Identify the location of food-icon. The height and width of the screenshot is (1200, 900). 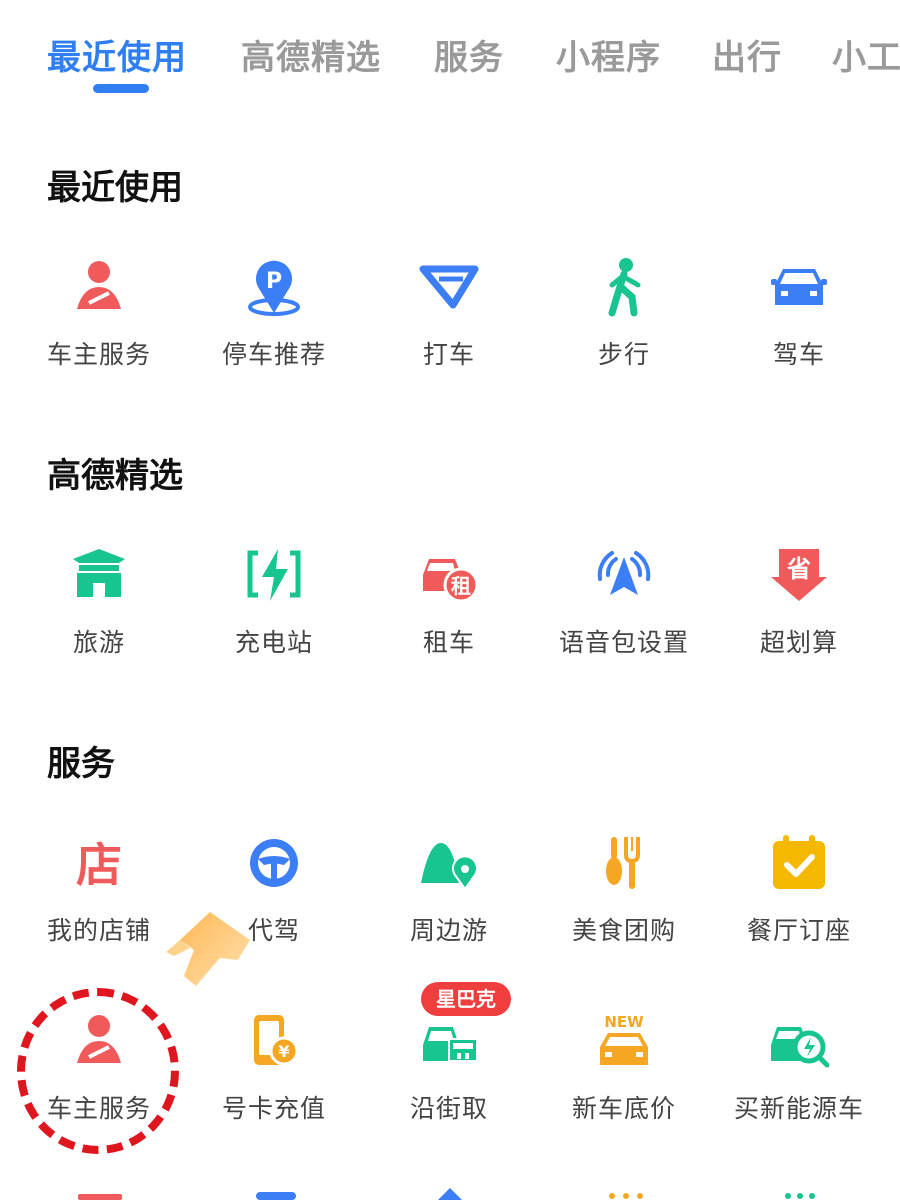
(623, 863).